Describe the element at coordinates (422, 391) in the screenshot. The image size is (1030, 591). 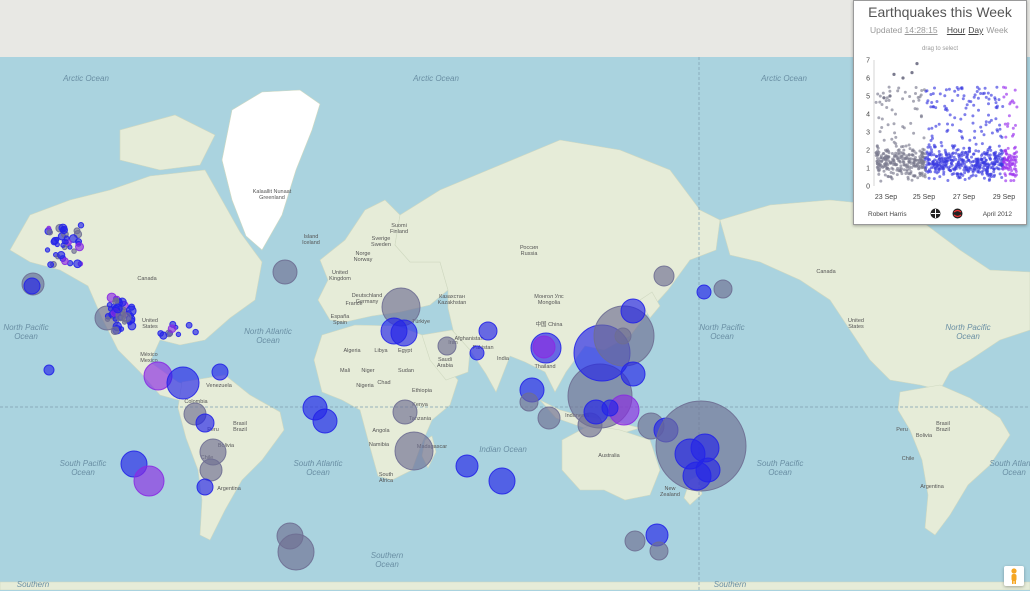
I see `country-label: Ethiopia` at that location.